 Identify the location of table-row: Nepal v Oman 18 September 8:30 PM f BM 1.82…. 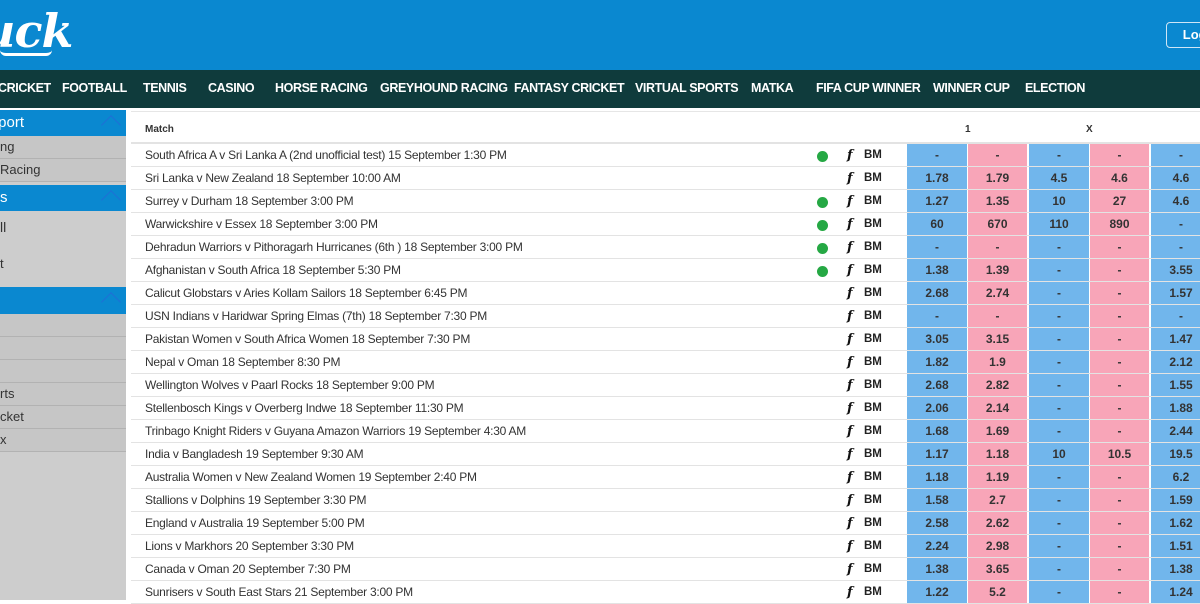
(665, 362).